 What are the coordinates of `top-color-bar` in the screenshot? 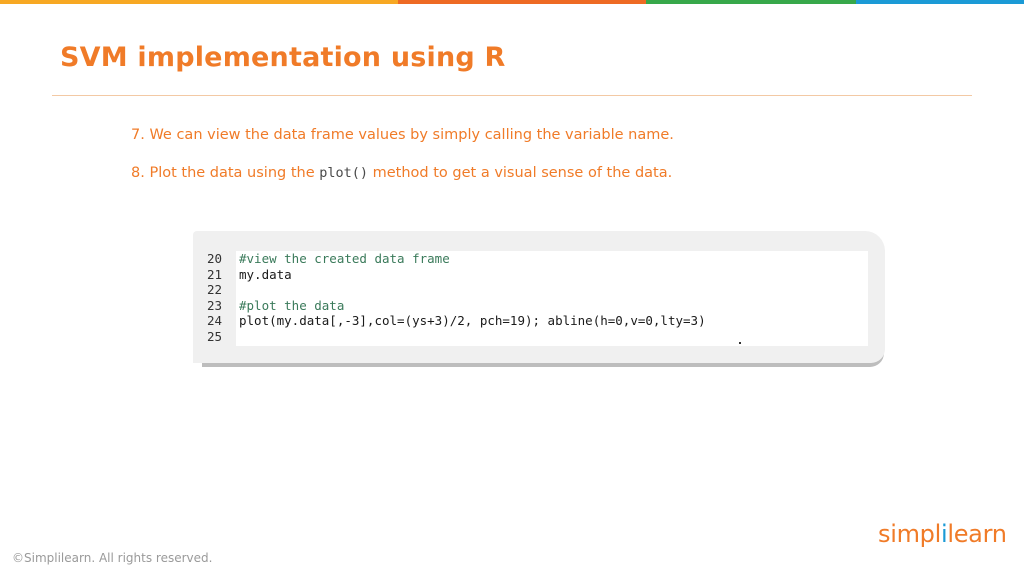 It's located at (512, 2).